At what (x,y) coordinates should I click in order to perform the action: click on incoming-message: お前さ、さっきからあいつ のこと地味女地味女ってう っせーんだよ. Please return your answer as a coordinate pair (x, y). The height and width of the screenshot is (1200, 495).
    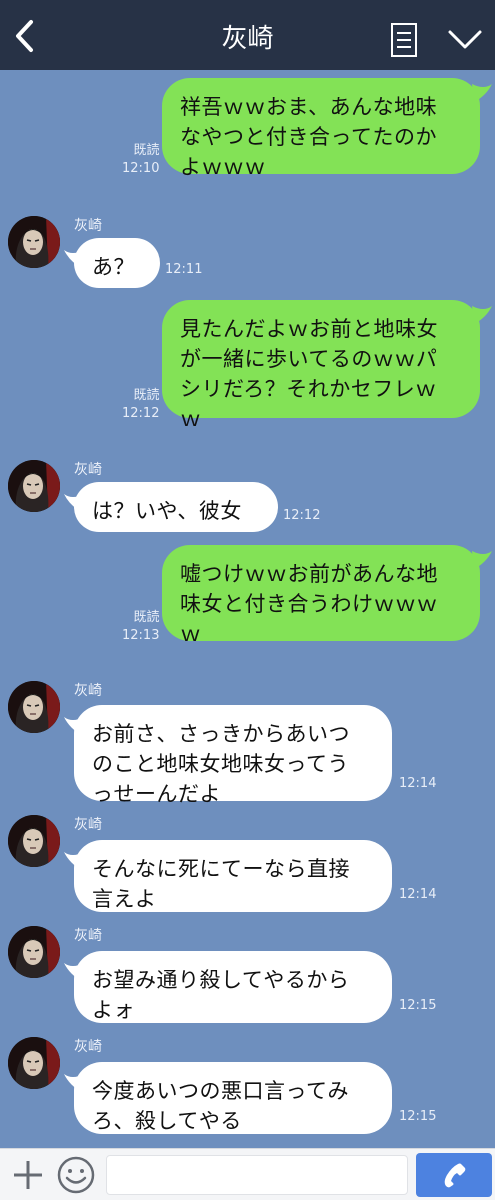
    Looking at the image, I should click on (233, 755).